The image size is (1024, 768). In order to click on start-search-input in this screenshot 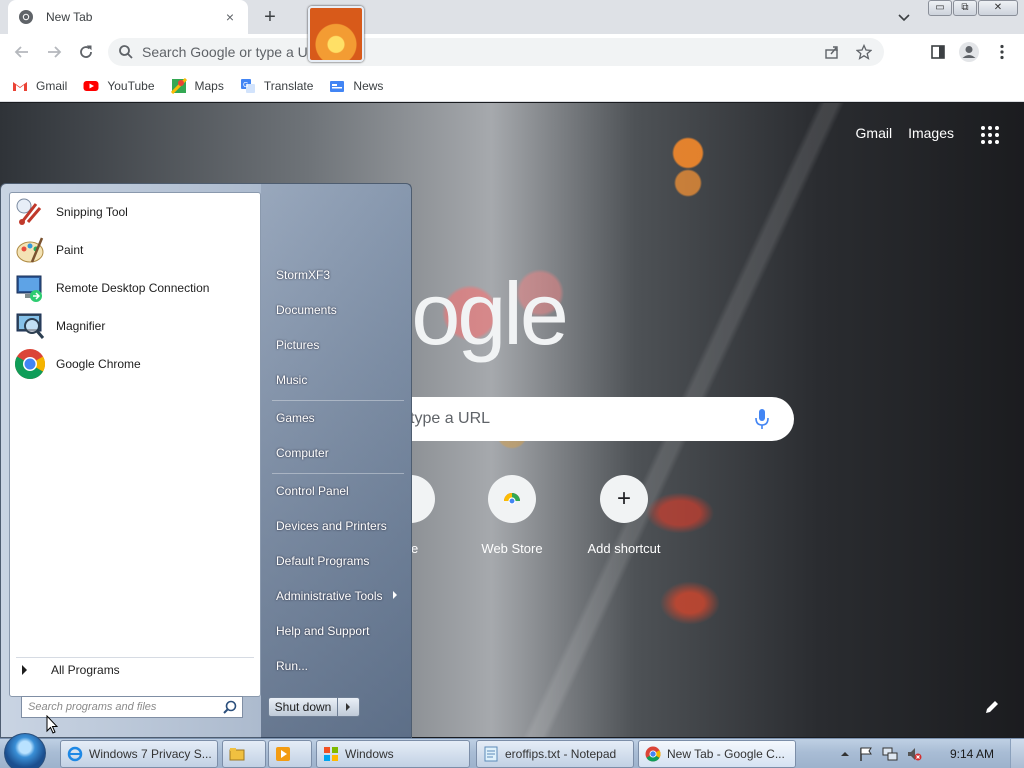, I will do `click(122, 707)`.